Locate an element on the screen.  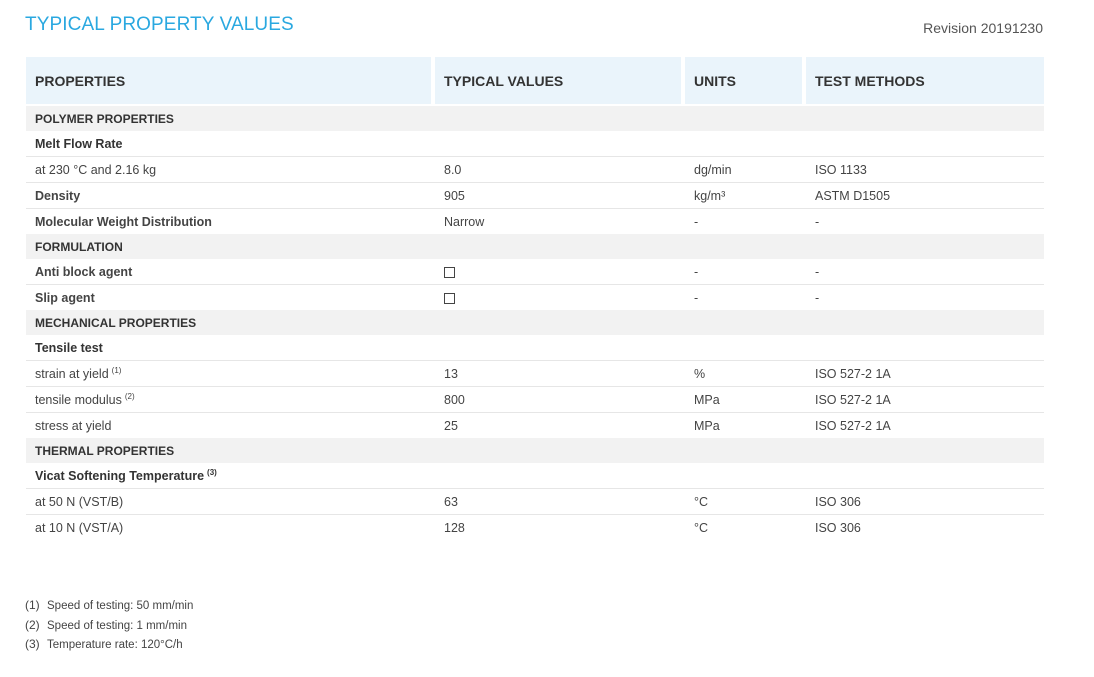
table-row: tensile modulus (2) 800 MPa ISO 527-2 1A is located at coordinates (535, 399).